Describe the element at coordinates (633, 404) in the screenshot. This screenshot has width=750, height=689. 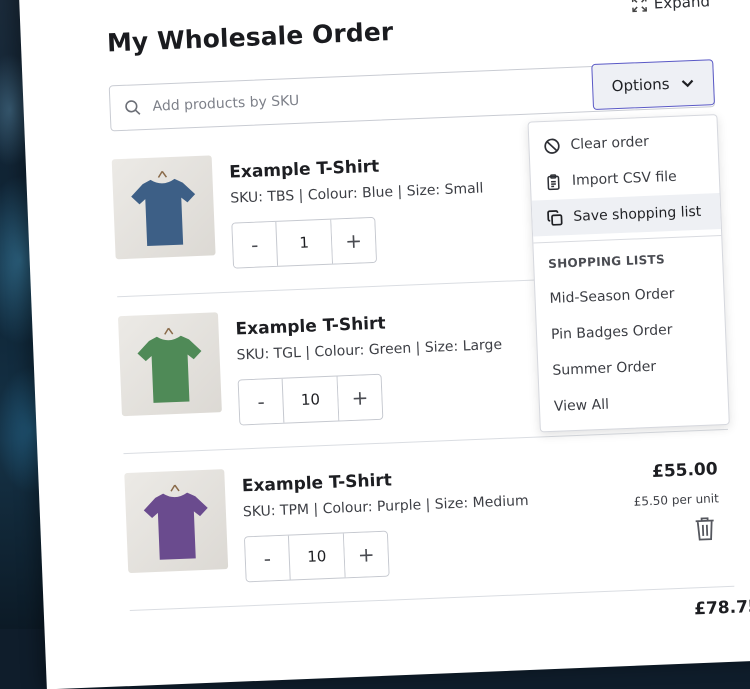
I see `shopping-list-view-all: View All` at that location.